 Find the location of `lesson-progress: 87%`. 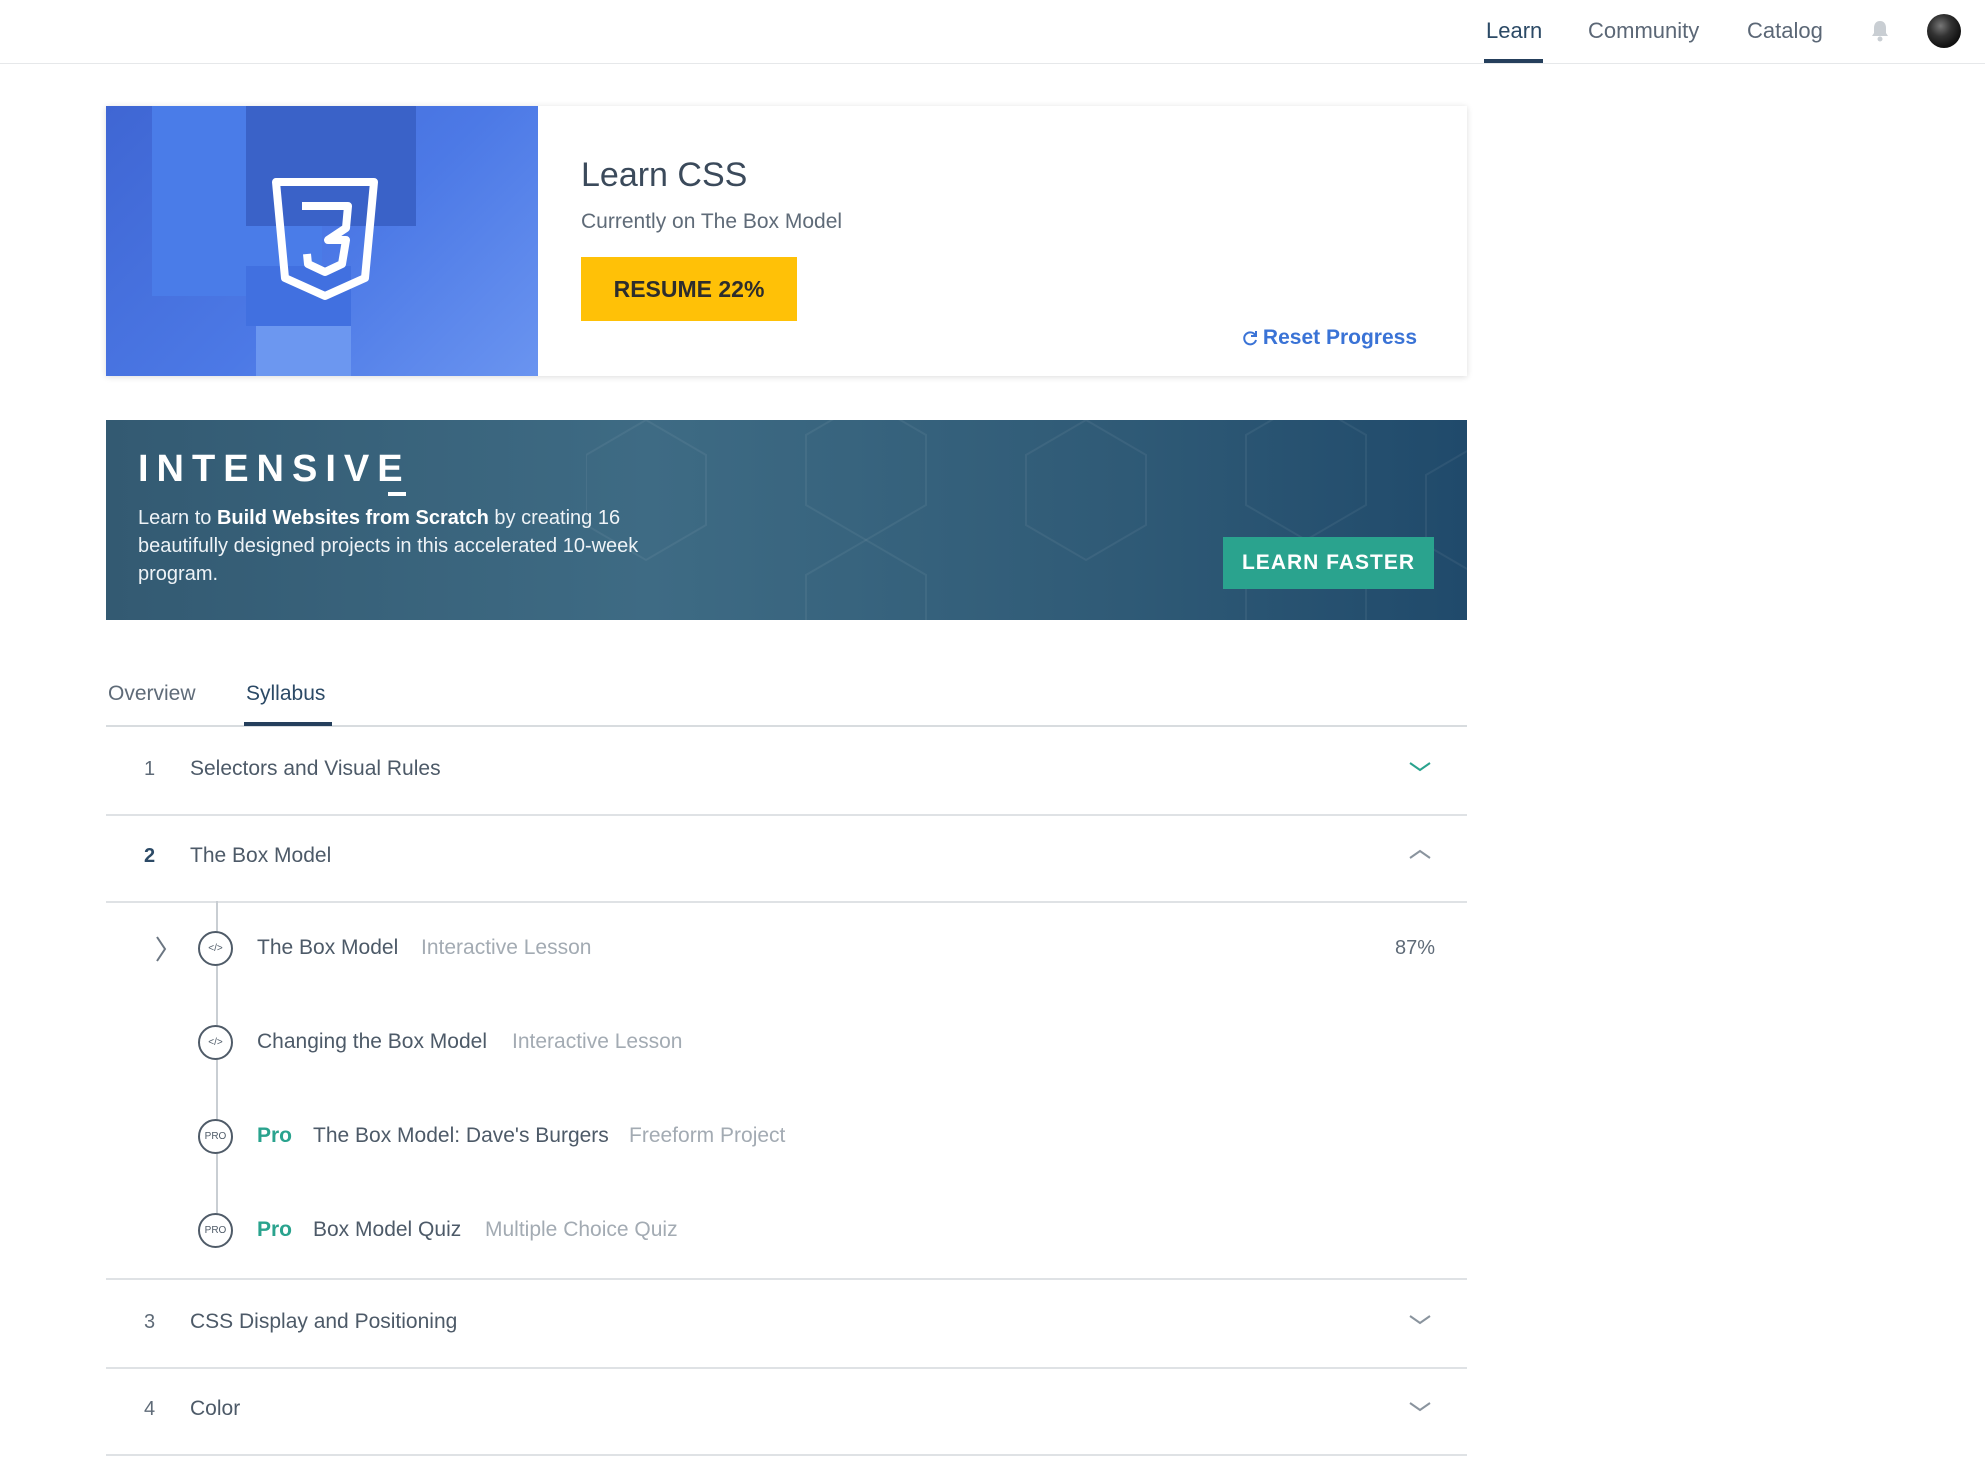

lesson-progress: 87% is located at coordinates (1414, 948).